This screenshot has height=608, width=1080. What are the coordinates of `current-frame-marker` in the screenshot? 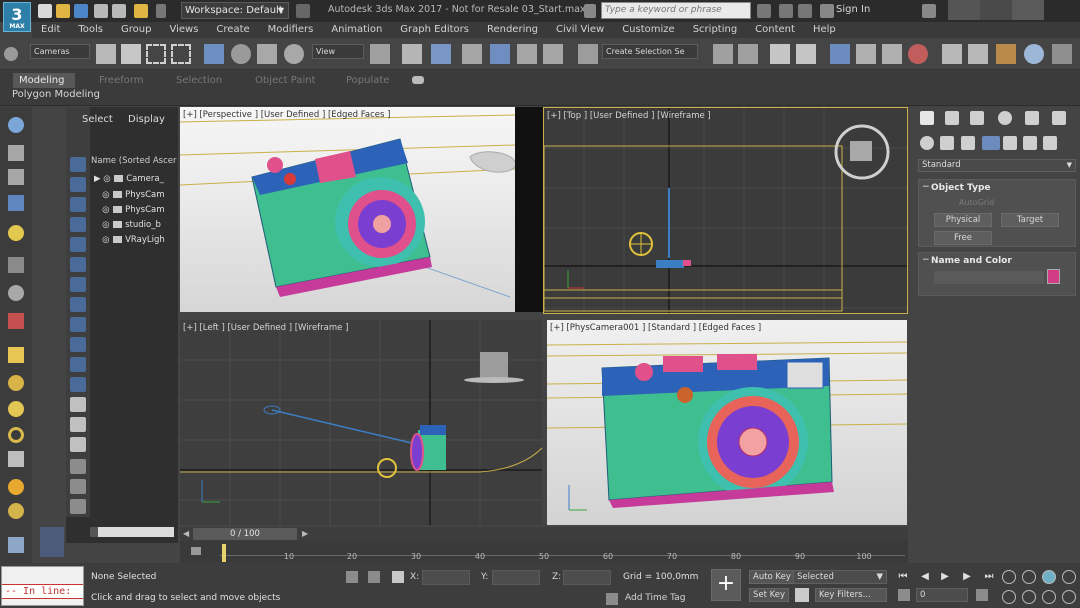 It's located at (224, 553).